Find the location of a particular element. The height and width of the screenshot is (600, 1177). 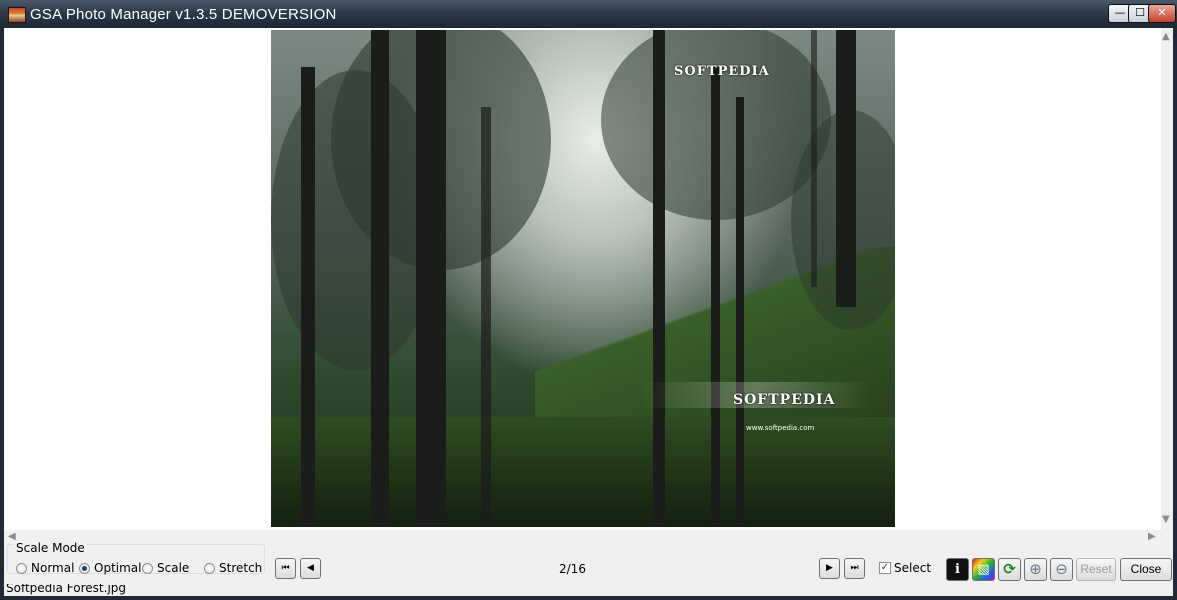

photo-ground is located at coordinates (583, 472).